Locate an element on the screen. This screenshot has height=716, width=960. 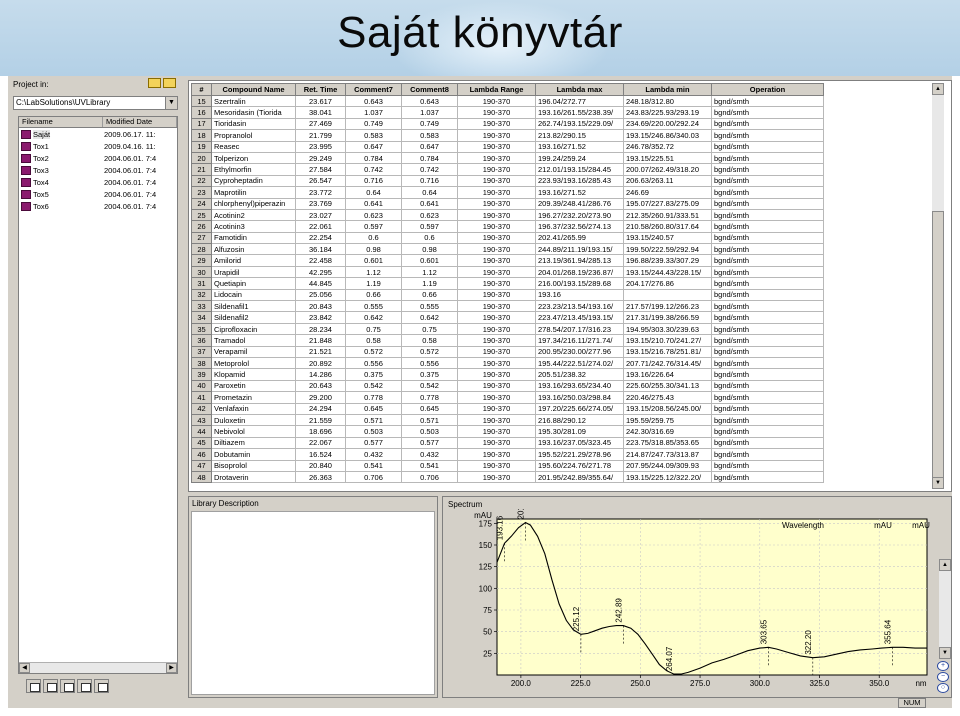
table-cell: 0.647 is located at coordinates (373, 146).